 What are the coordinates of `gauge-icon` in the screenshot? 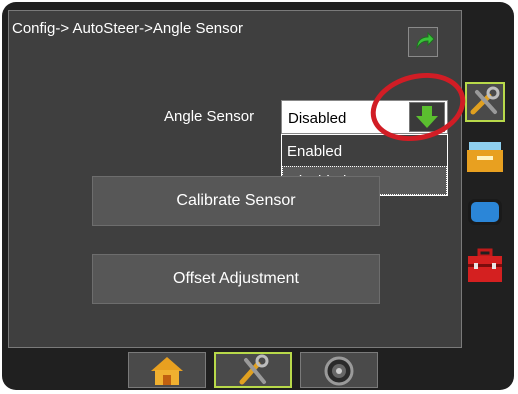 It's located at (339, 371).